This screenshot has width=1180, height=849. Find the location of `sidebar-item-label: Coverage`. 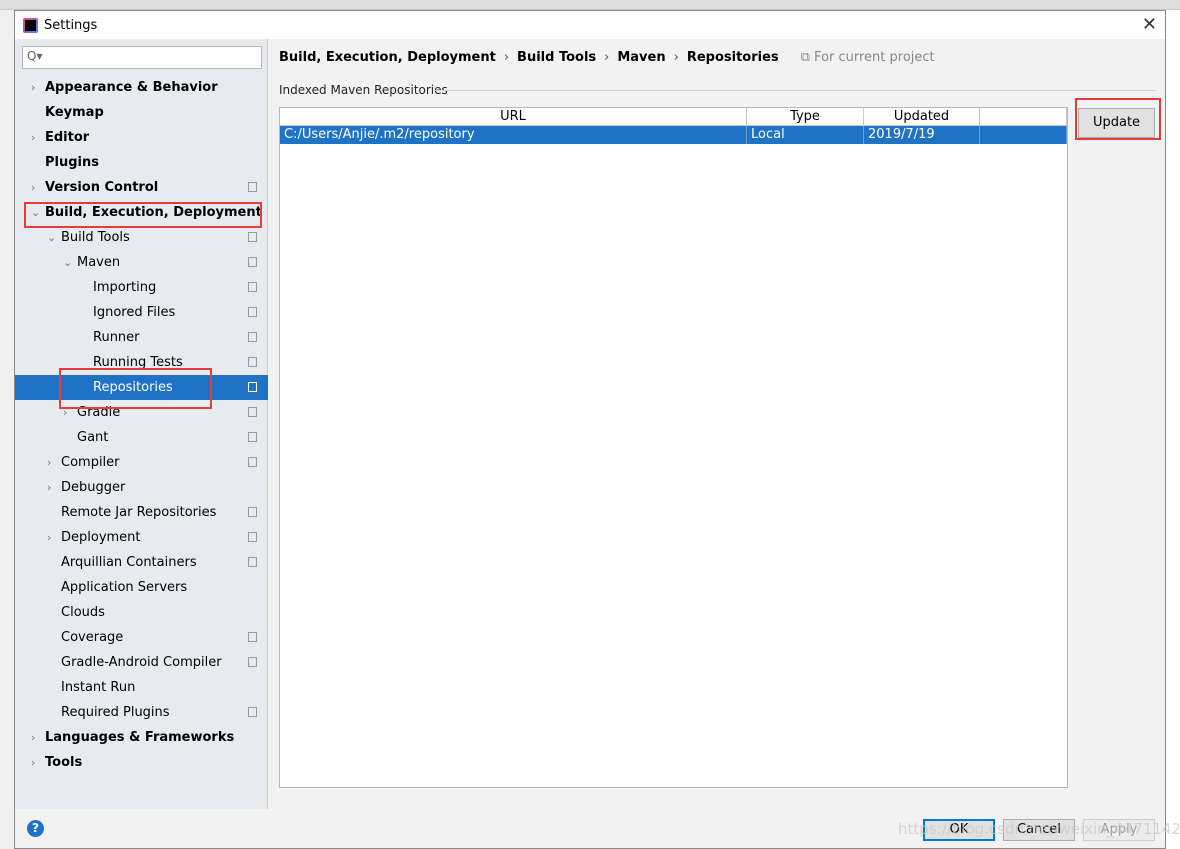

sidebar-item-label: Coverage is located at coordinates (92, 637).